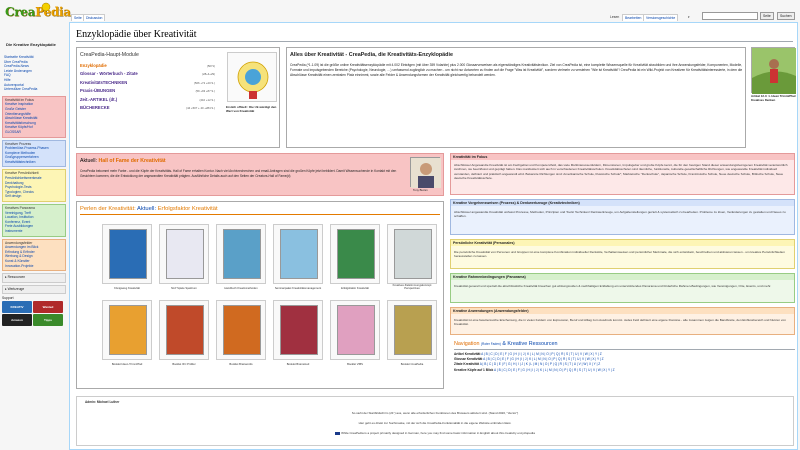 Image resolution: width=800 pixels, height=450 pixels. I want to click on logo-tagline: Die Kreative Enzyklopädie, so click(31, 44).